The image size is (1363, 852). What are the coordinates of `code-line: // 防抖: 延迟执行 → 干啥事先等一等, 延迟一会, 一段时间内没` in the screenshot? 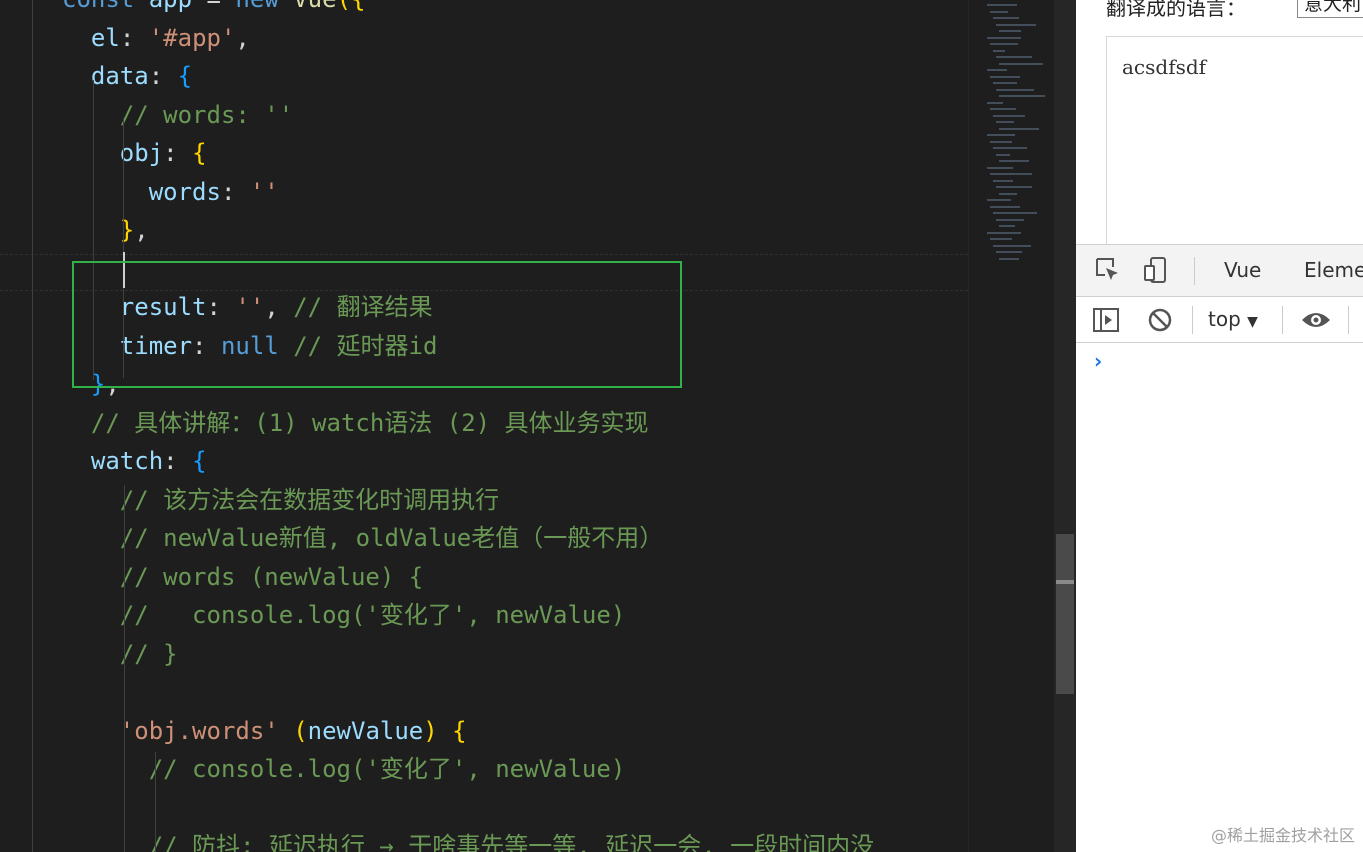 It's located at (484, 839).